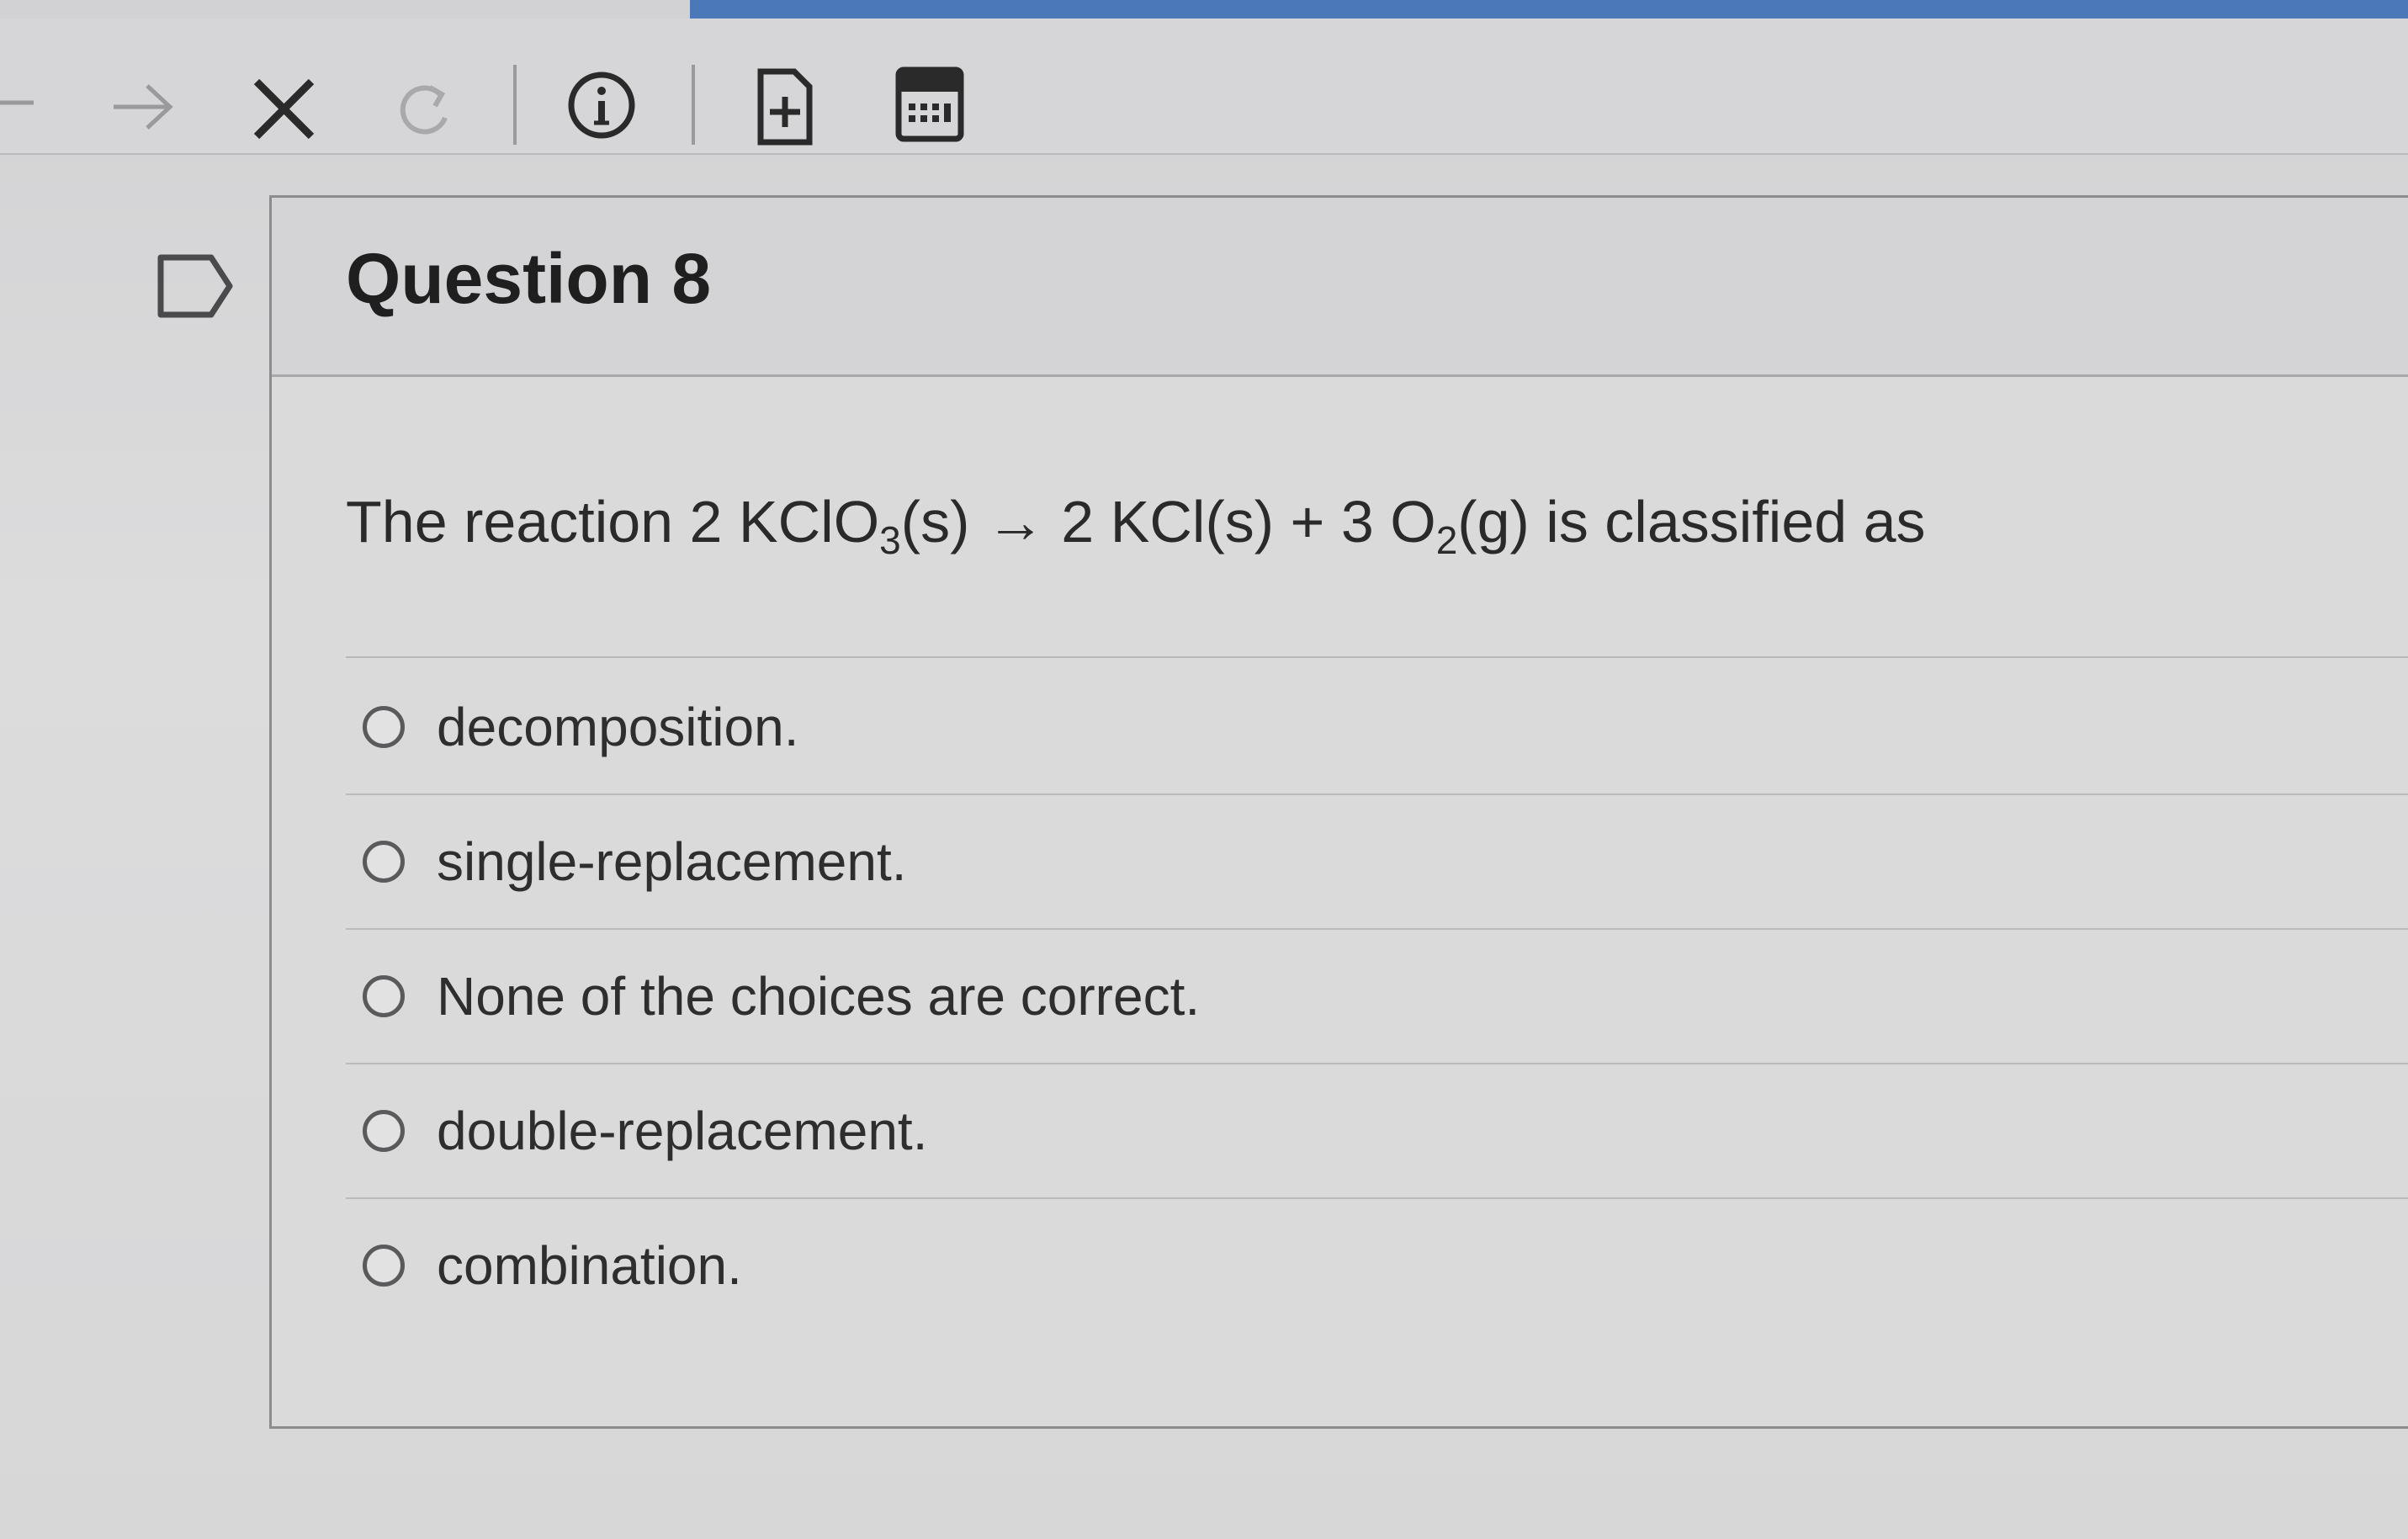  Describe the element at coordinates (529, 278) in the screenshot. I see `question-title: Question 8` at that location.